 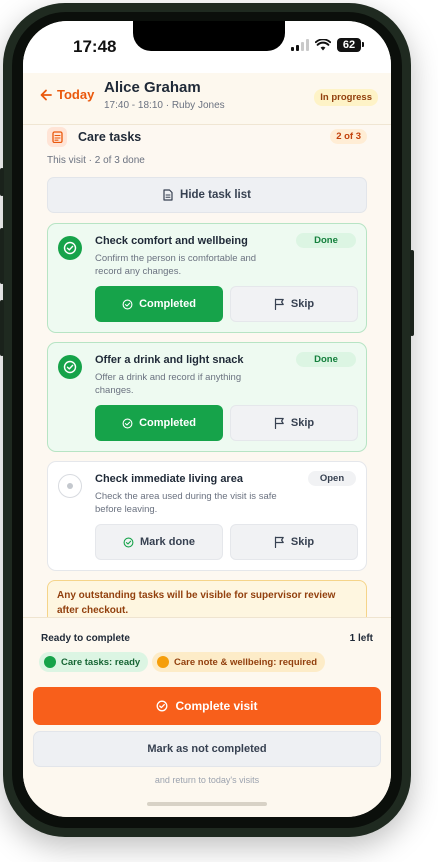 I want to click on arrow-left-icon, so click(x=46, y=95).